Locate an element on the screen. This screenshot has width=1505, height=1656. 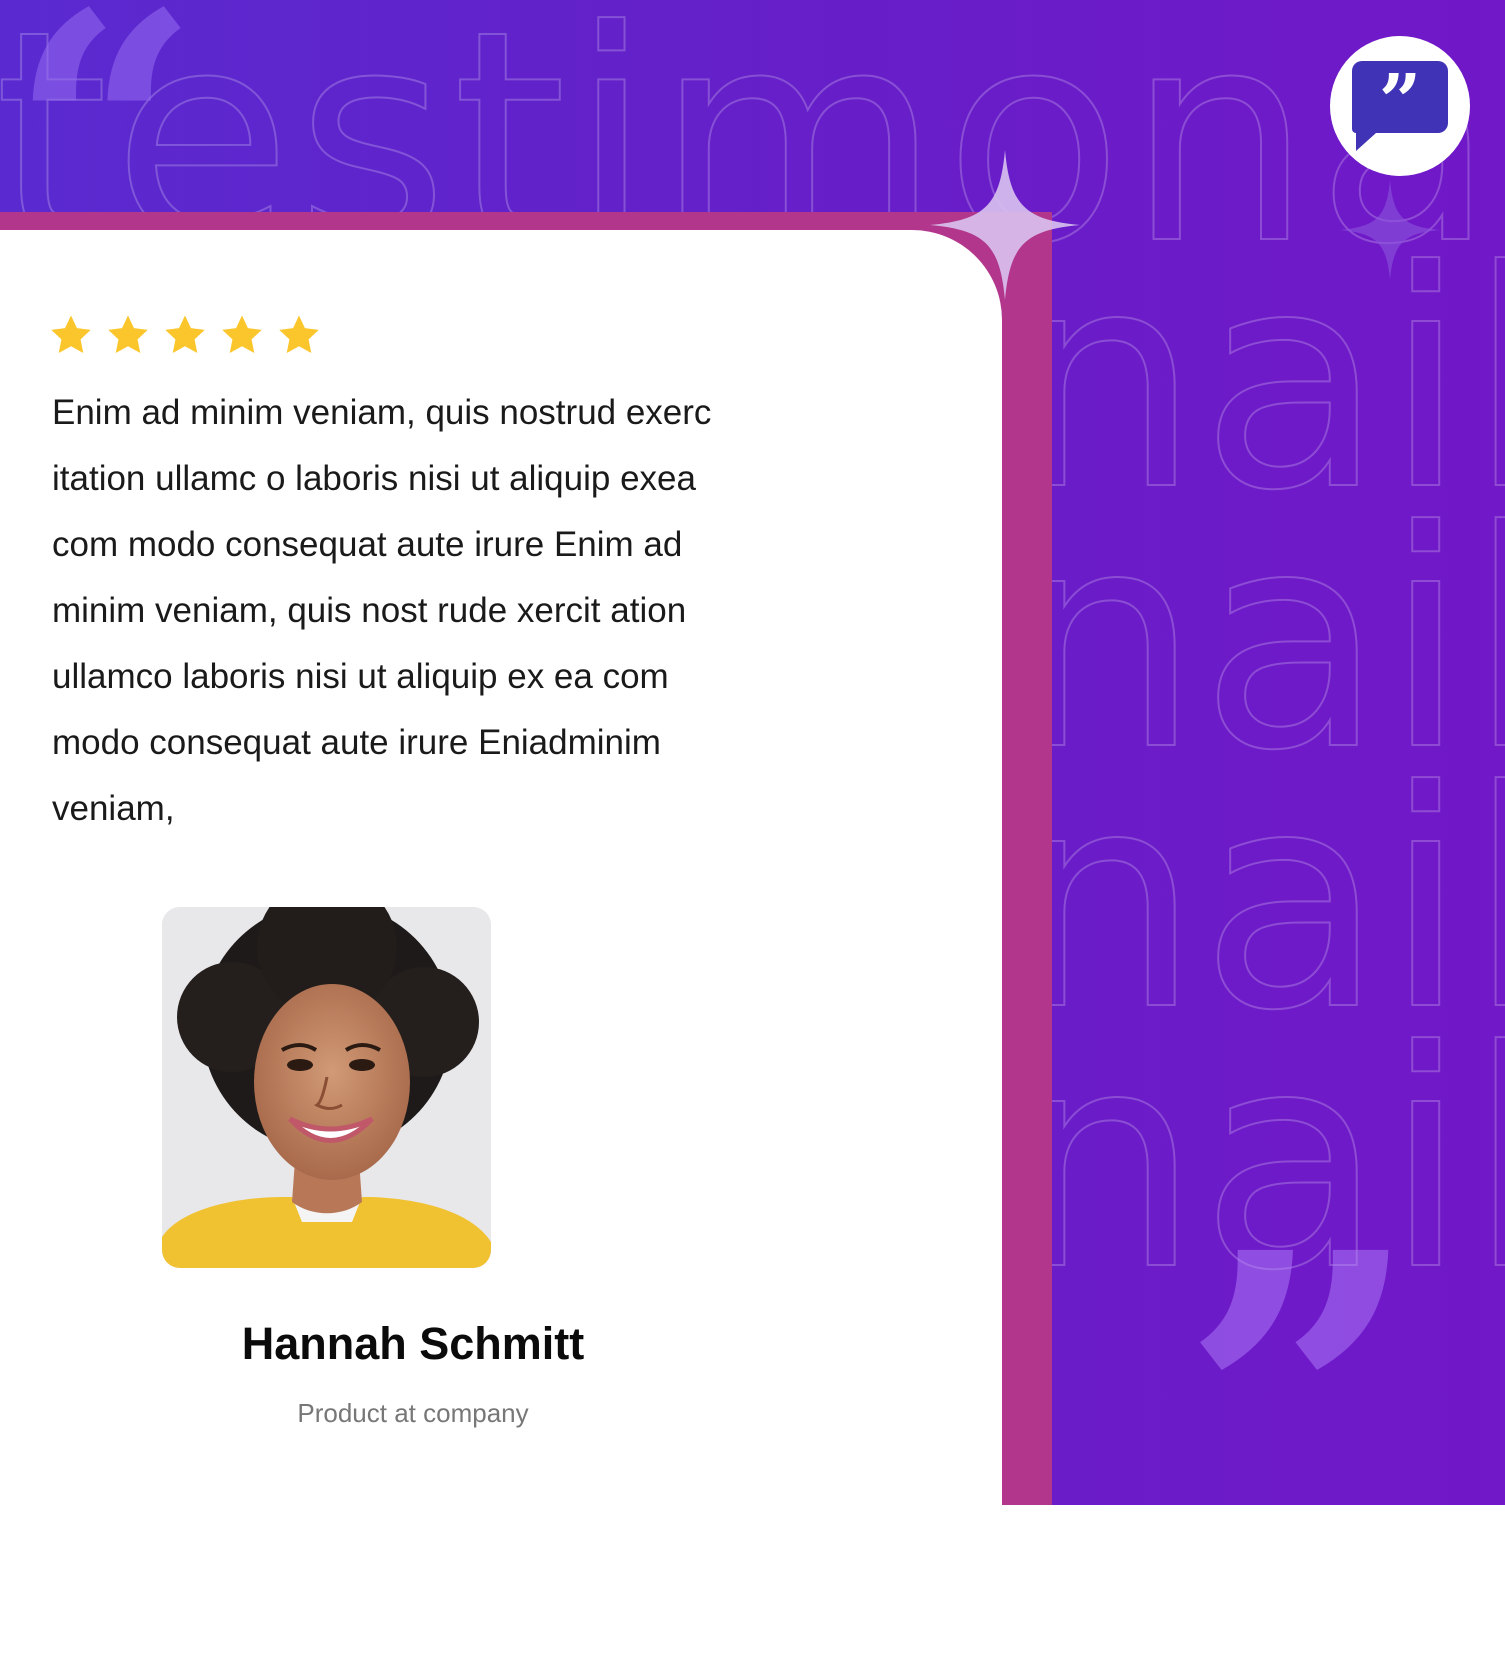
review-line: veniam, is located at coordinates (113, 808).